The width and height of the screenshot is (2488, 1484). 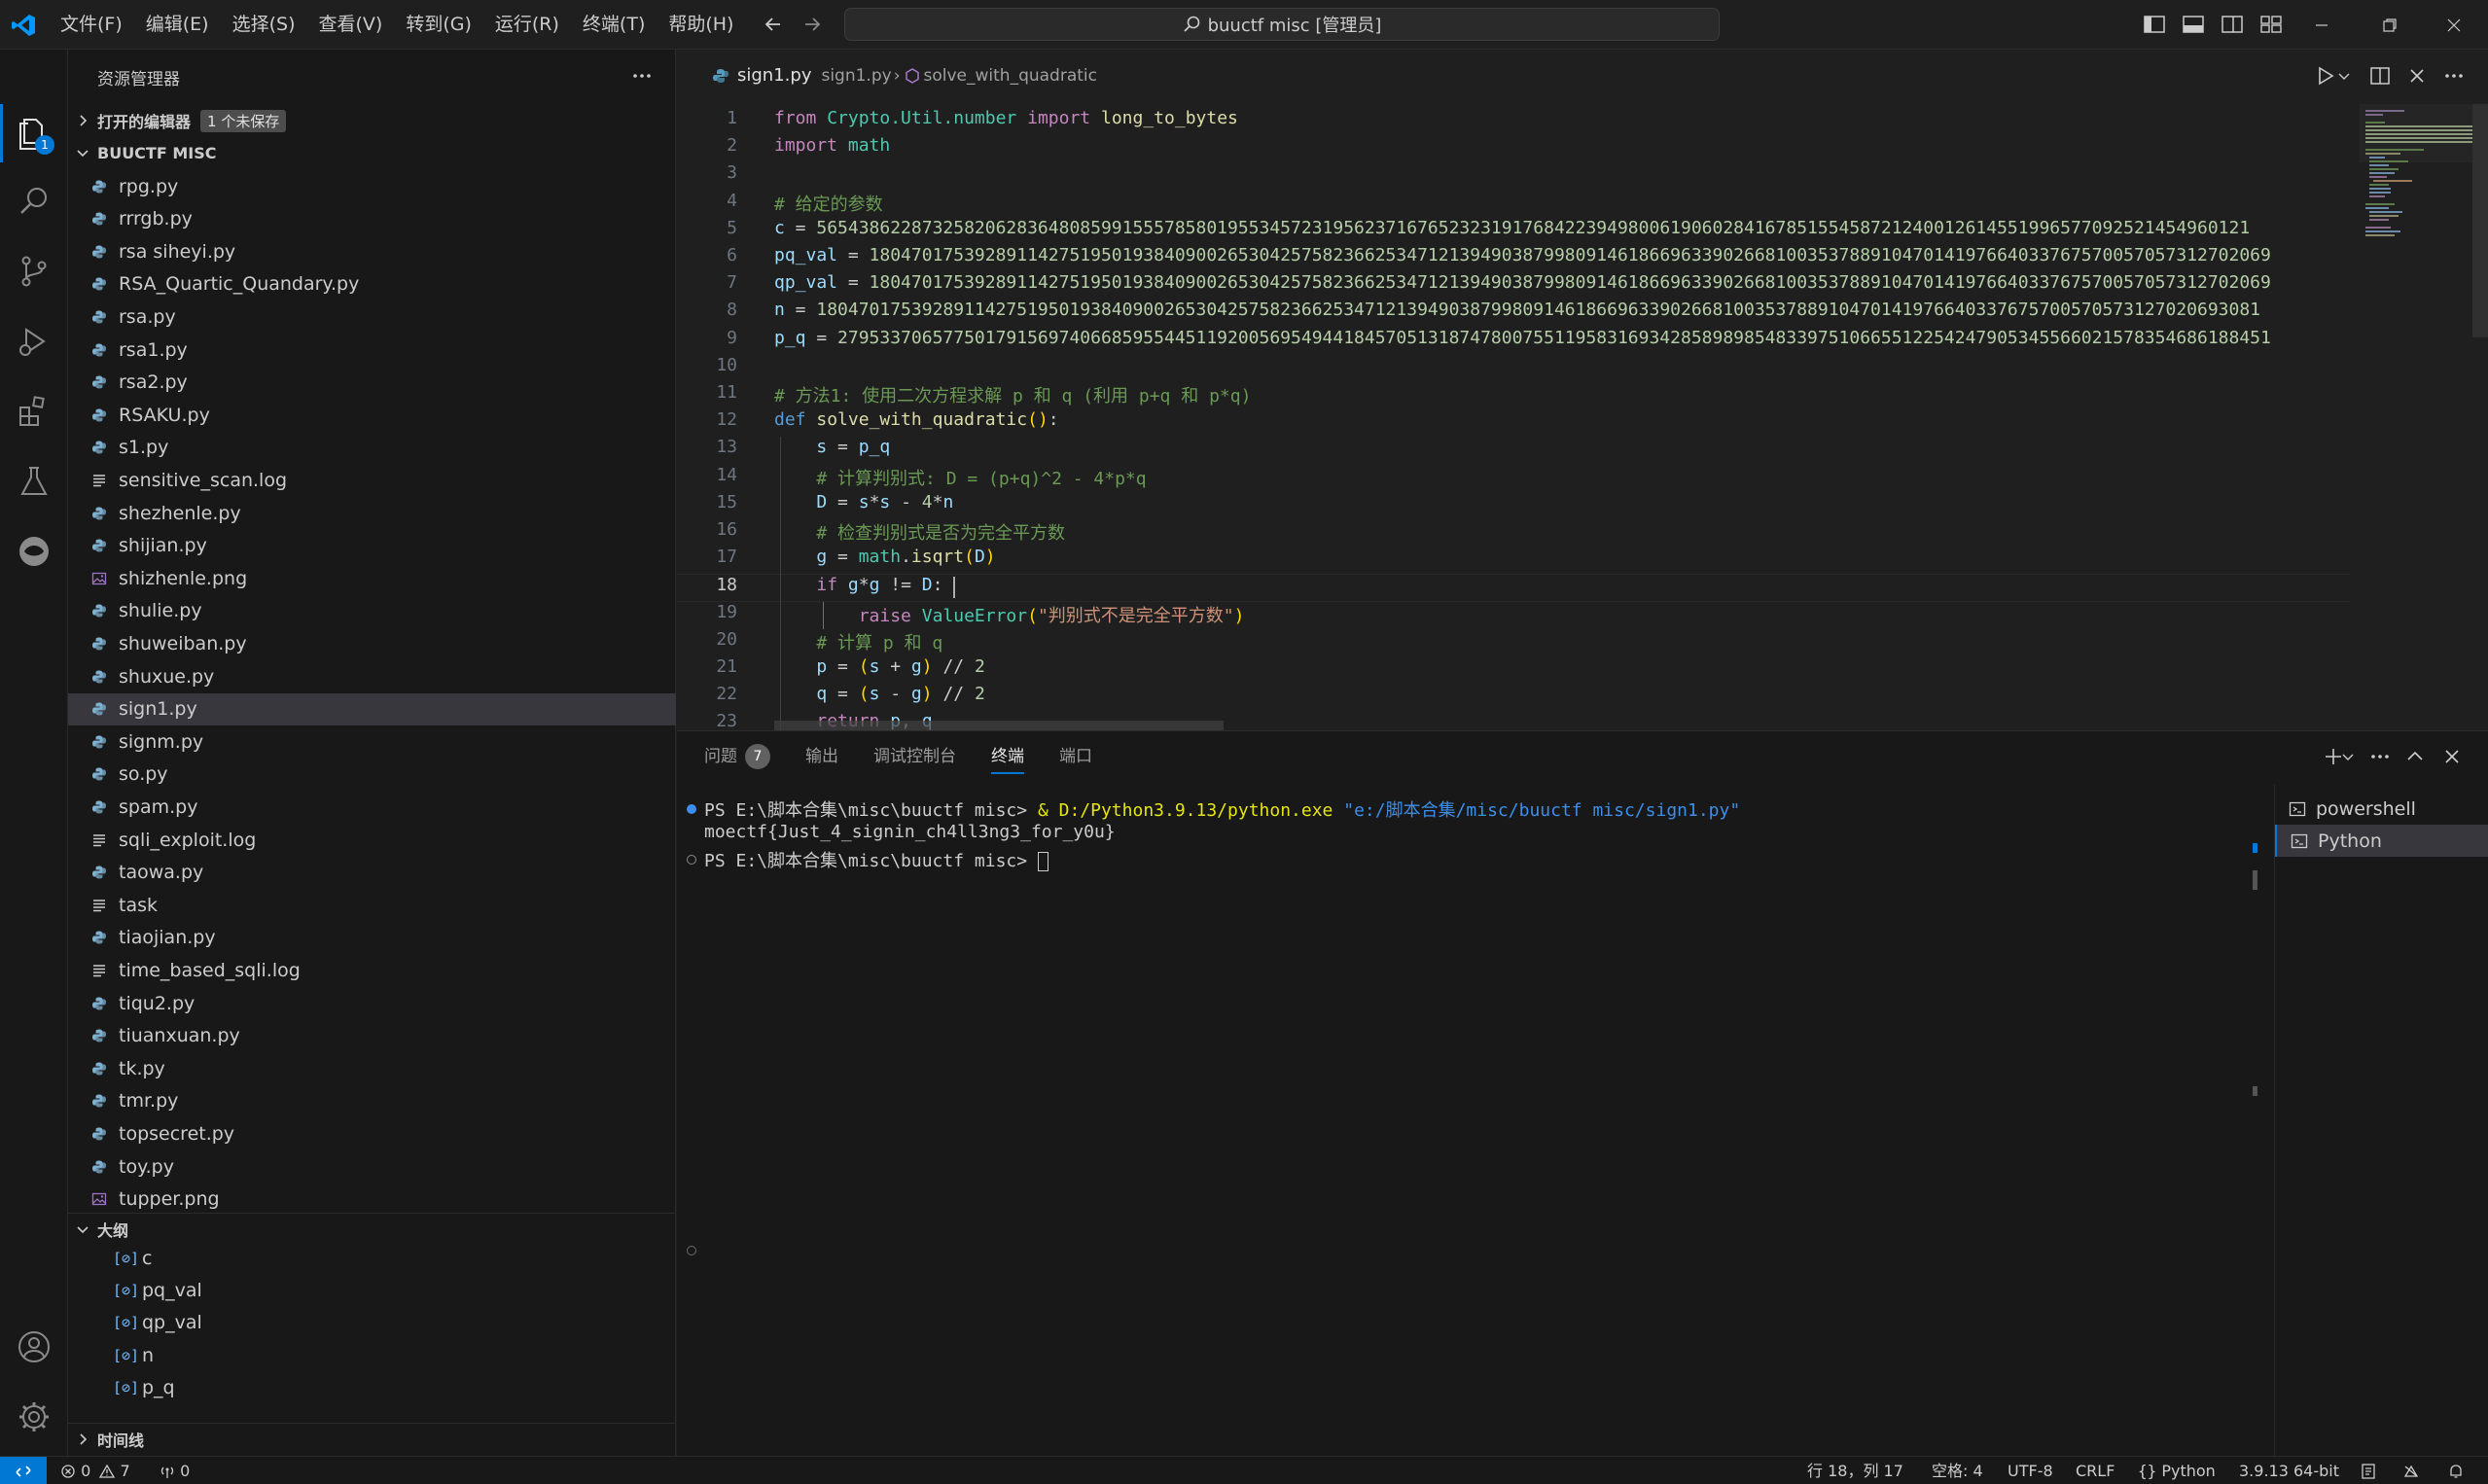 I want to click on file-item: rpg.py, so click(x=372, y=190).